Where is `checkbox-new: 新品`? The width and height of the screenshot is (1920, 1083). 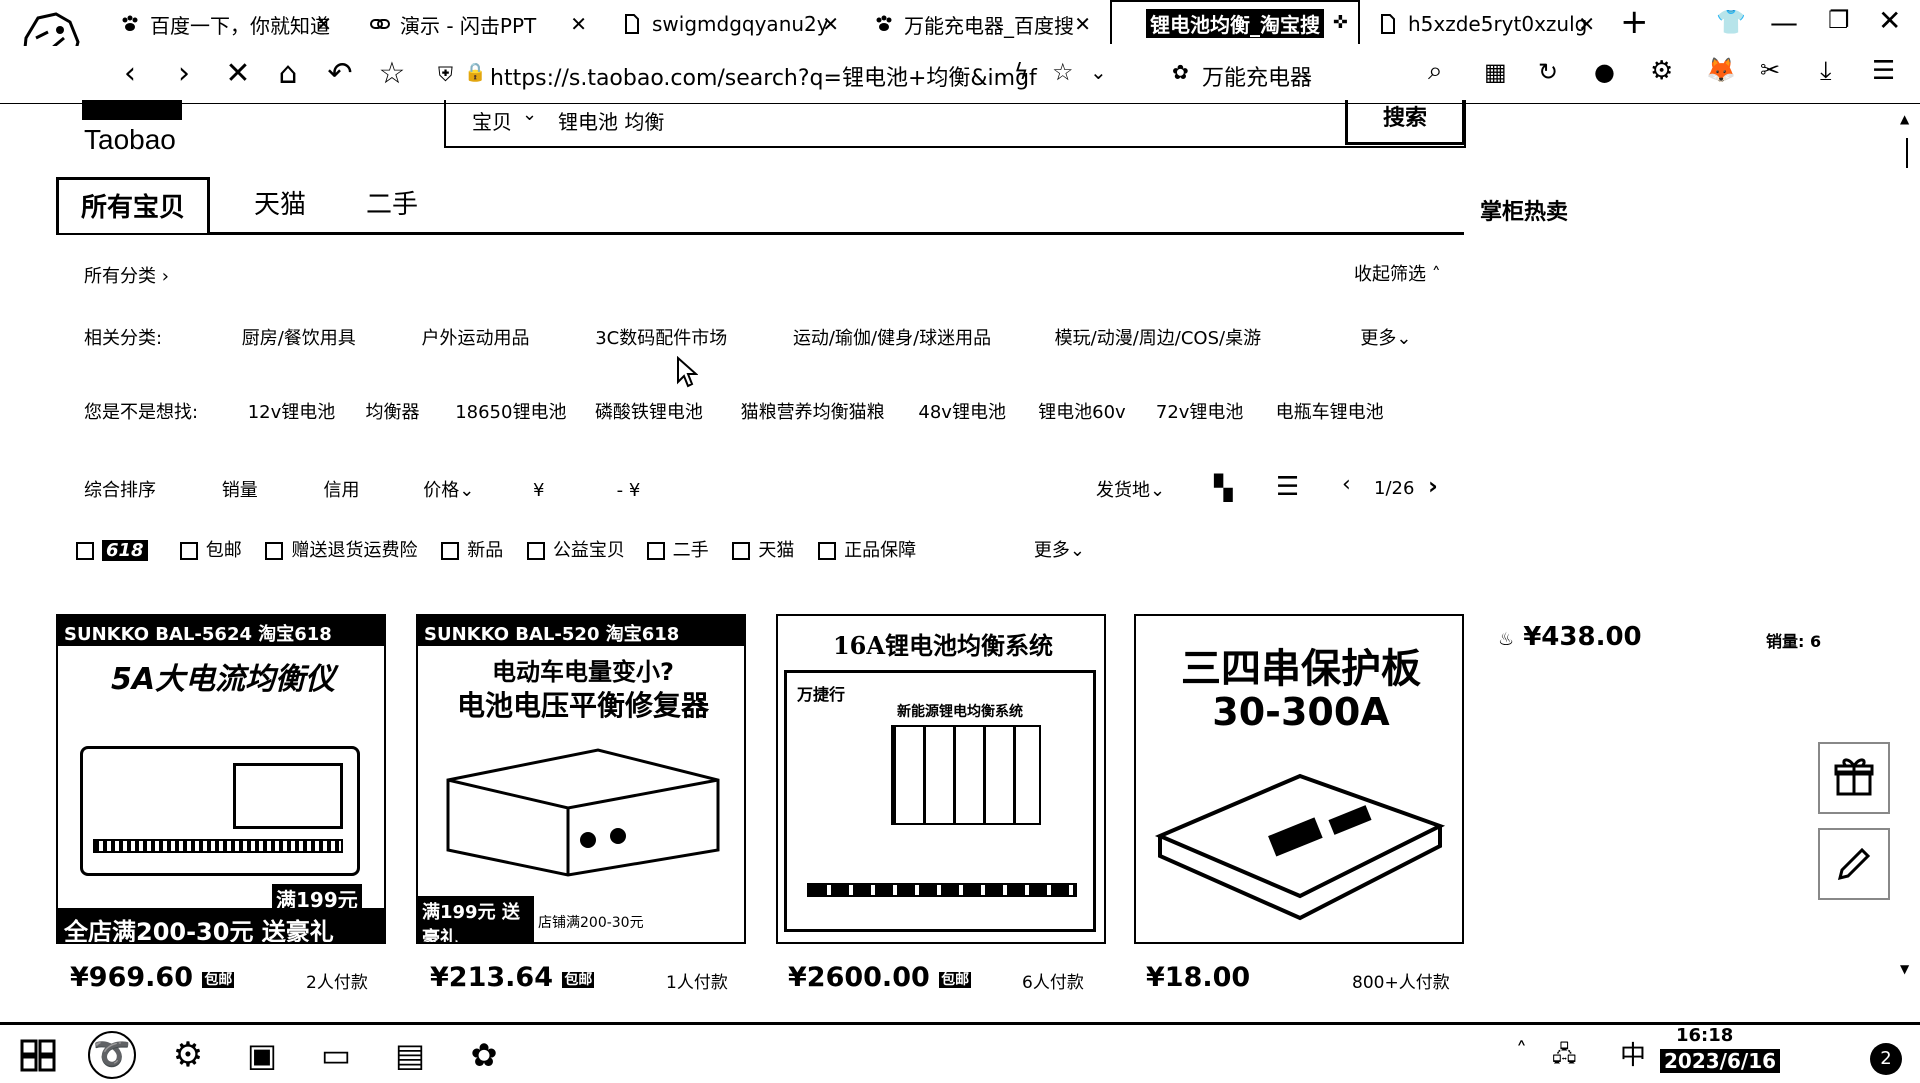 checkbox-new: 新品 is located at coordinates (481, 549).